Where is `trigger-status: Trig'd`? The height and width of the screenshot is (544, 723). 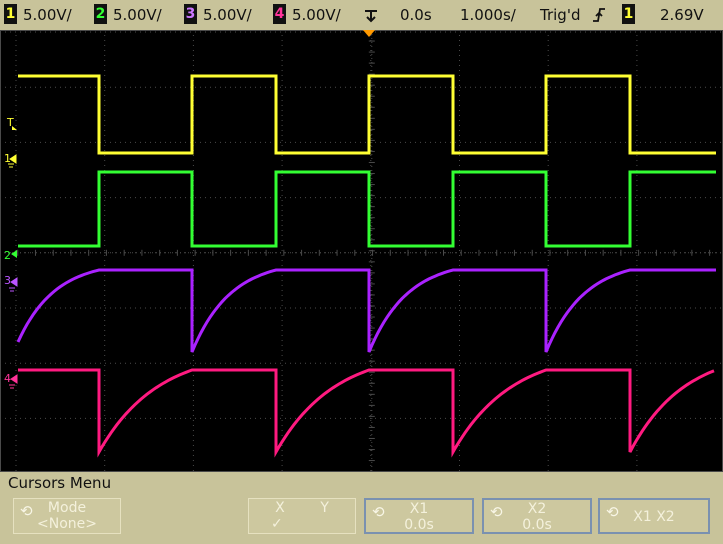
trigger-status: Trig'd is located at coordinates (560, 15).